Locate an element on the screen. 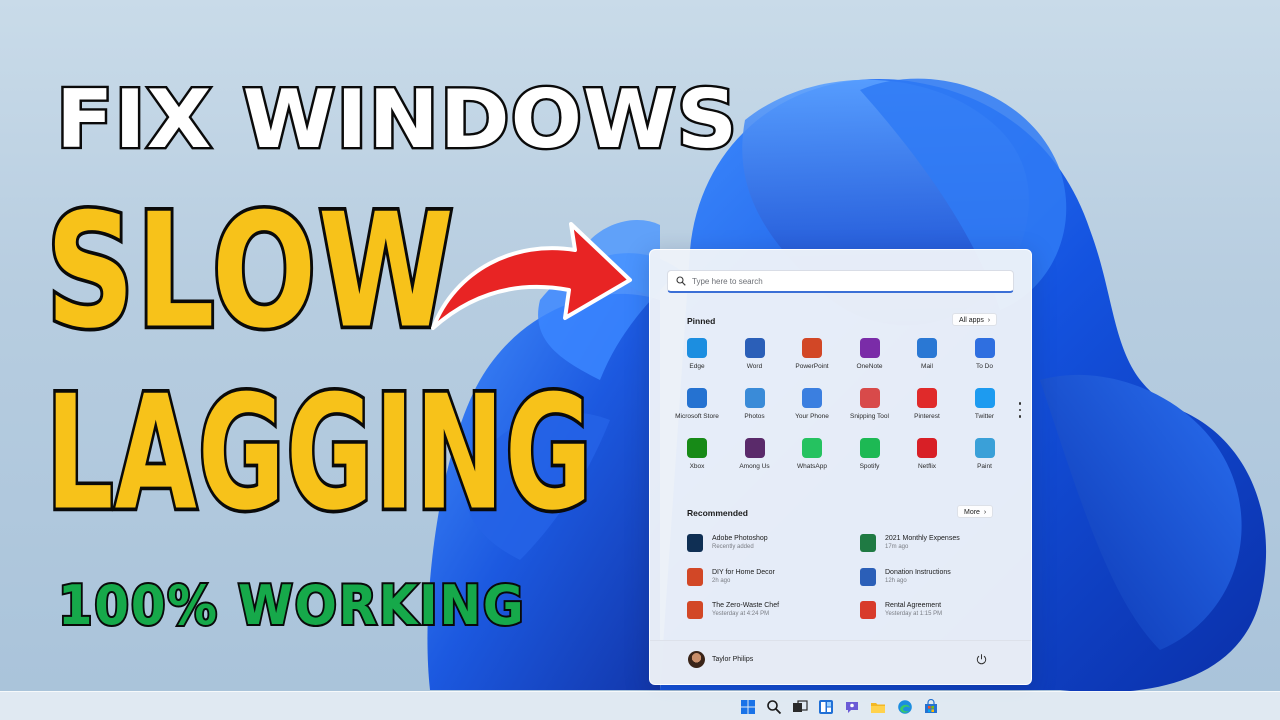 This screenshot has width=1280, height=720. pinned-app-label: Xbox is located at coordinates (697, 466).